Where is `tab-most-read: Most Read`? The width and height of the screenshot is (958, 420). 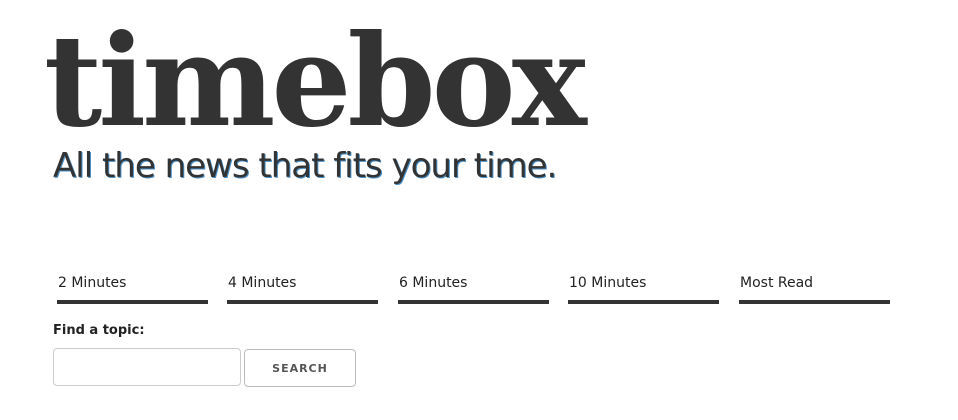 tab-most-read: Most Read is located at coordinates (814, 288).